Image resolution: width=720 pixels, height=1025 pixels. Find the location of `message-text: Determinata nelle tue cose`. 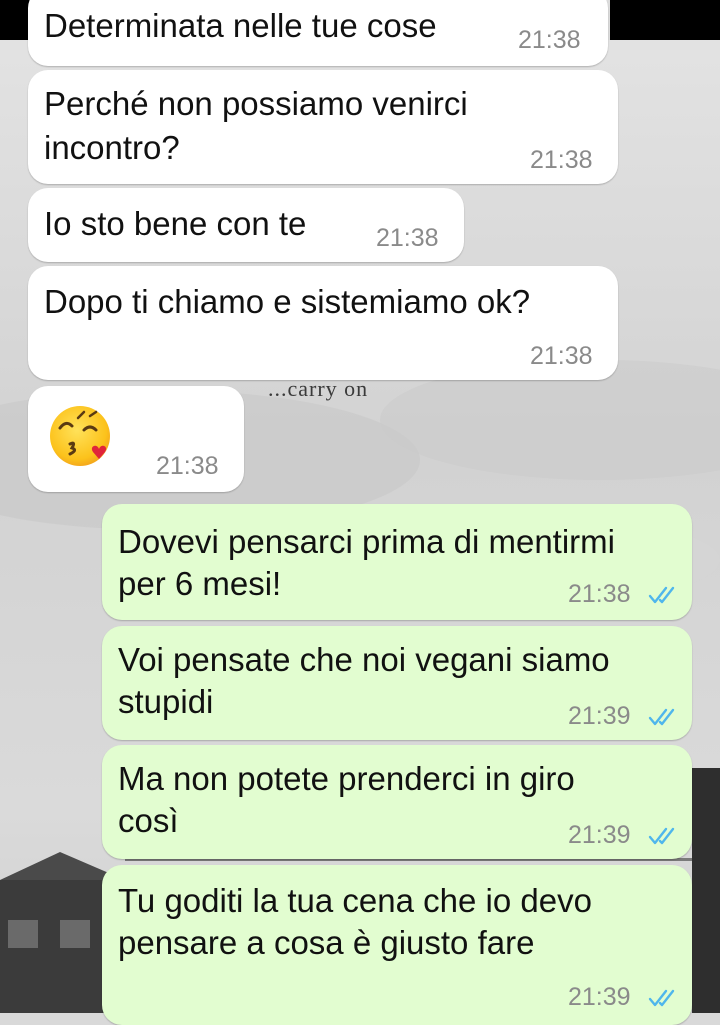

message-text: Determinata nelle tue cose is located at coordinates (240, 25).